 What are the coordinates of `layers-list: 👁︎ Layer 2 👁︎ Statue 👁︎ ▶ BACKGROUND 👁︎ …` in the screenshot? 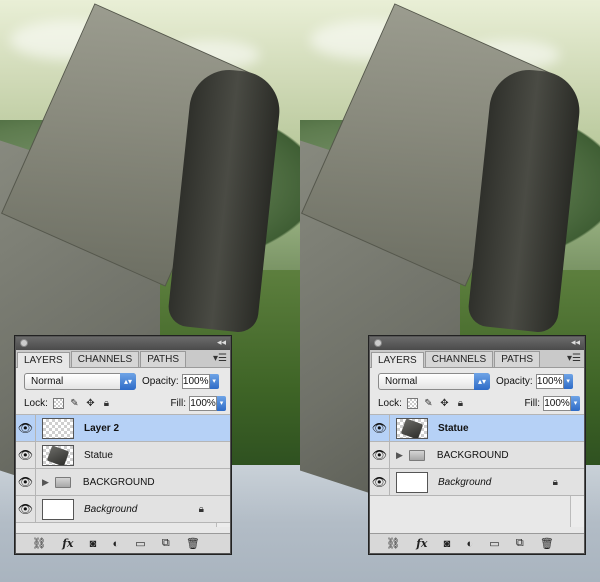 It's located at (123, 471).